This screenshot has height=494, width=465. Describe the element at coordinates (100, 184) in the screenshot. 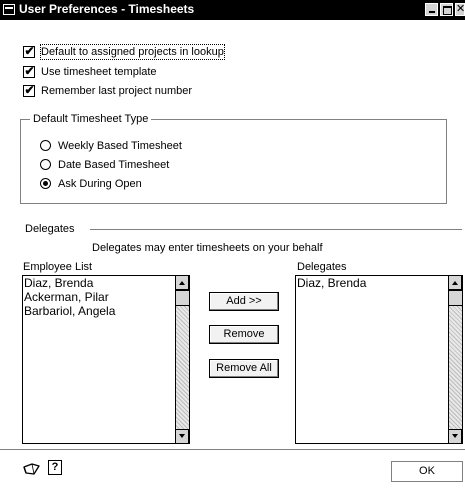

I see `radio-ask-label: Ask During Open` at that location.